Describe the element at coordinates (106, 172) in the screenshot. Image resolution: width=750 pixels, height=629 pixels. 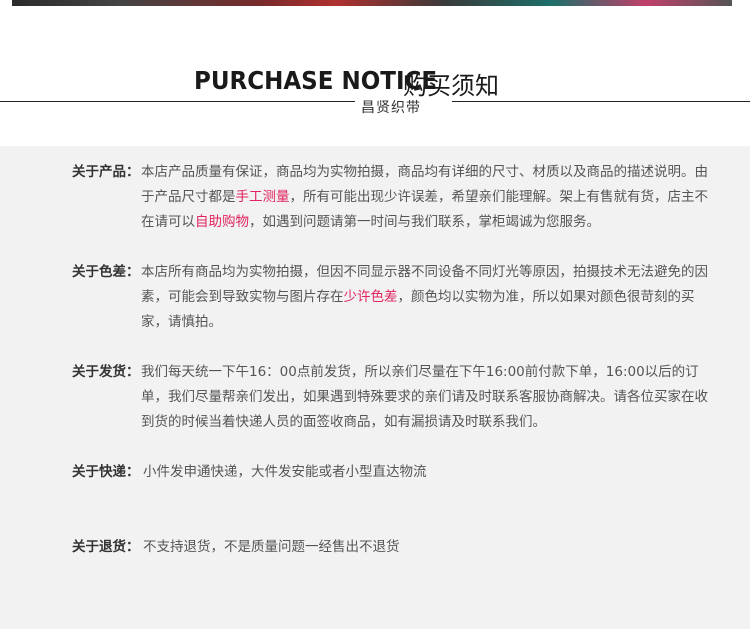
I see `section-product-label: 关于产品：` at that location.